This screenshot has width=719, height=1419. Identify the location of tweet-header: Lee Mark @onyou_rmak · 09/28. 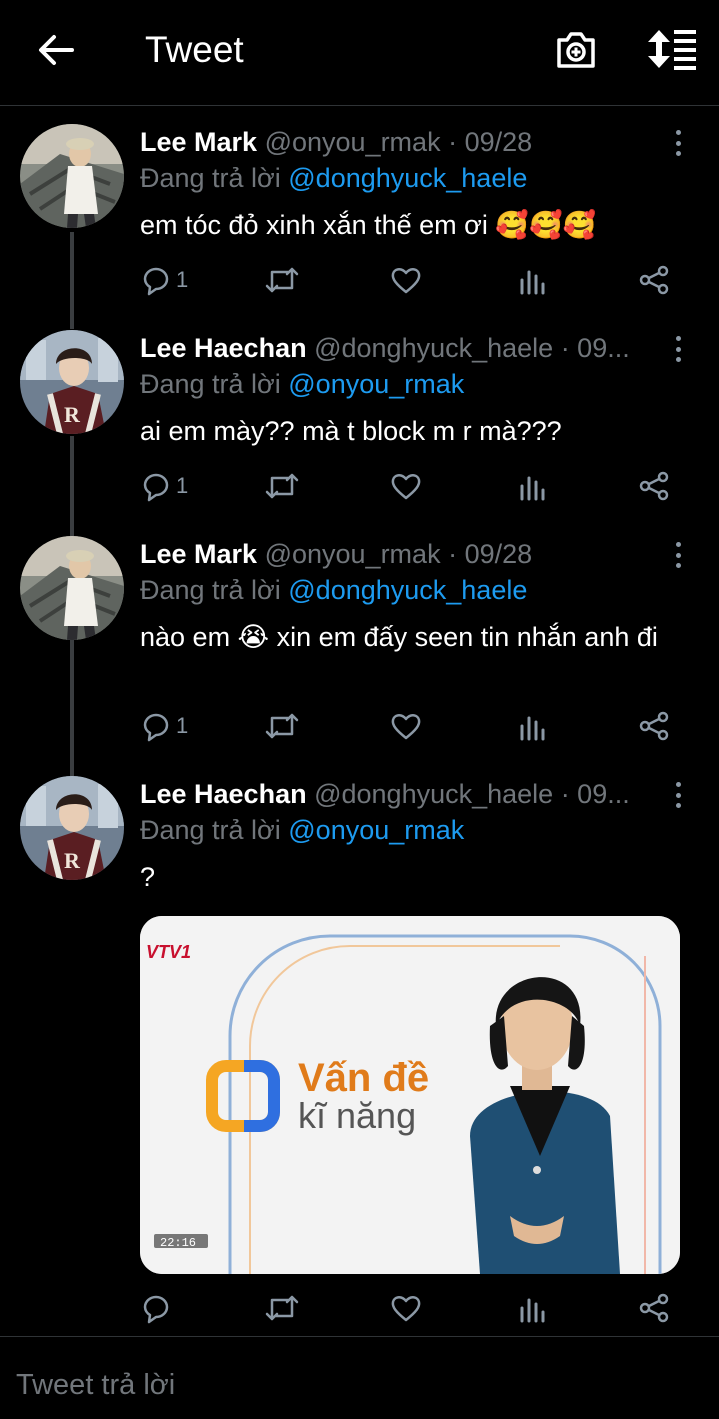
(400, 554).